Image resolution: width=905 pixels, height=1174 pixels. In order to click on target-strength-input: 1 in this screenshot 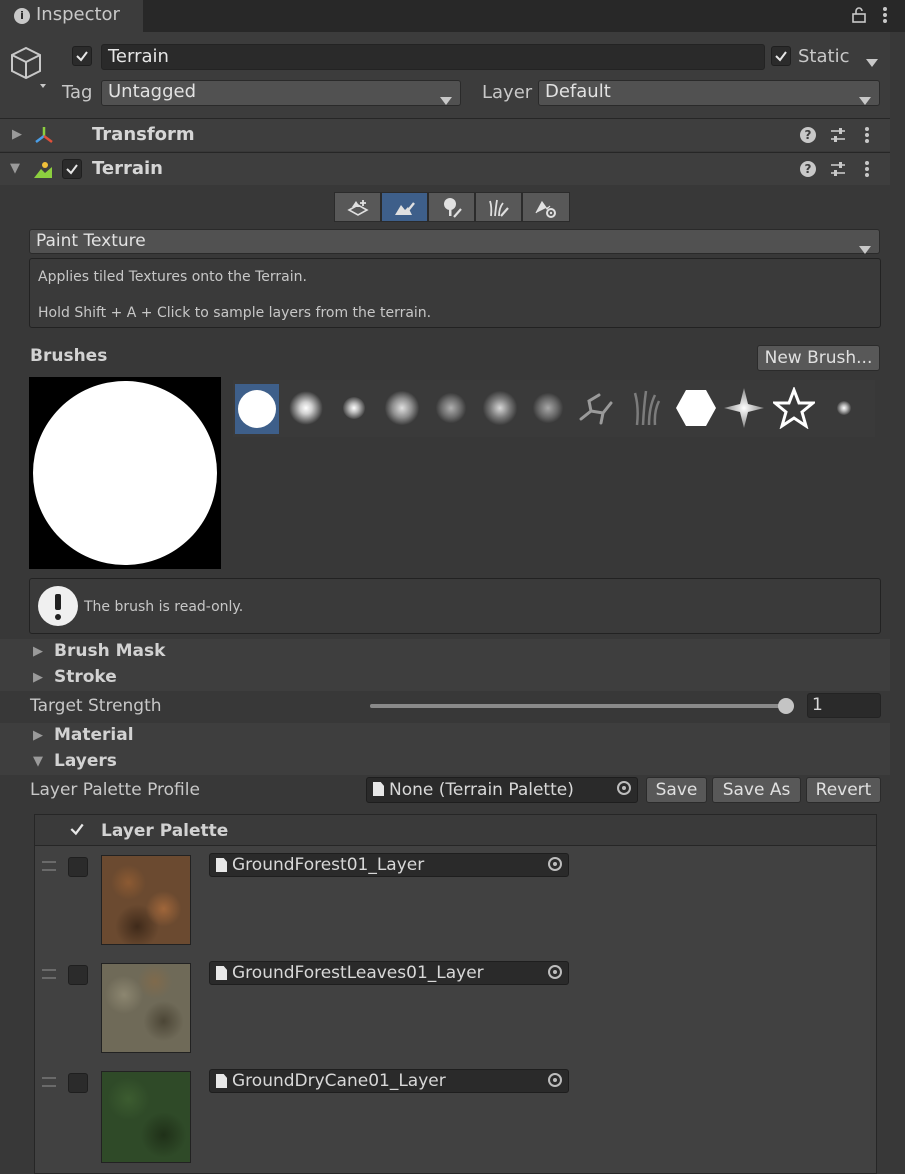, I will do `click(844, 705)`.